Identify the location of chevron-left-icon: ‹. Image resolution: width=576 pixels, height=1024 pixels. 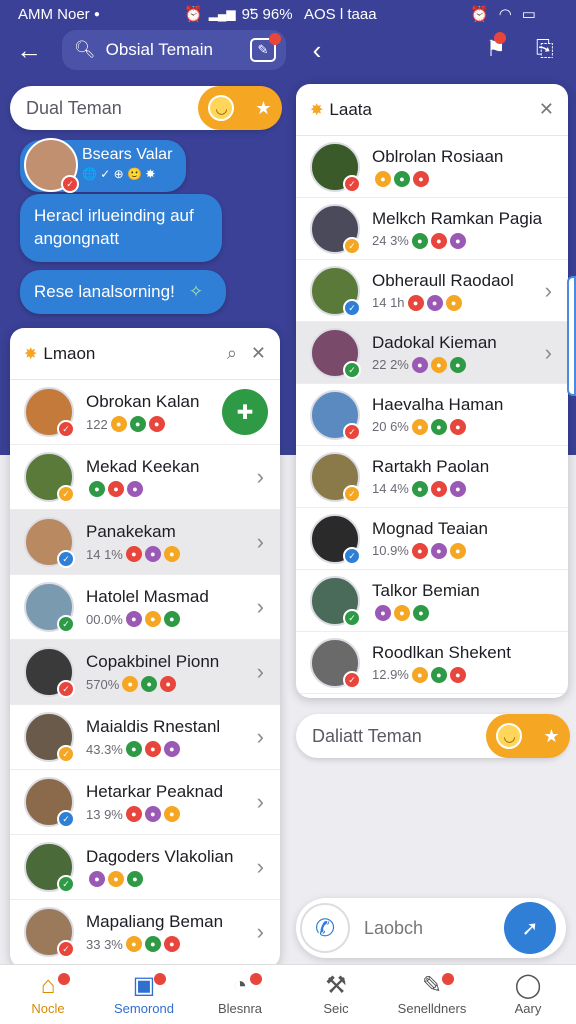
(317, 50).